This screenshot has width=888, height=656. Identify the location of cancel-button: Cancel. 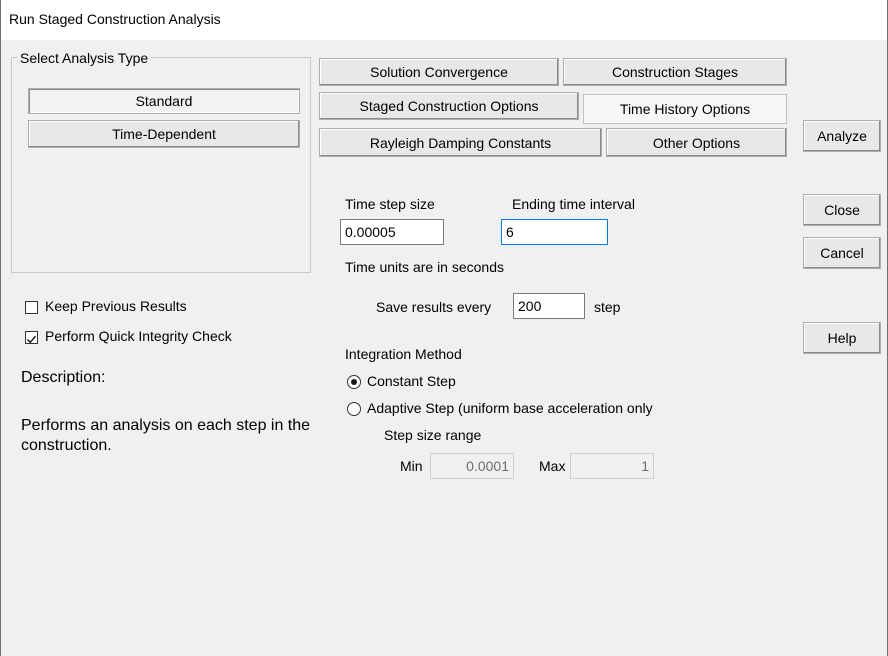
(842, 253).